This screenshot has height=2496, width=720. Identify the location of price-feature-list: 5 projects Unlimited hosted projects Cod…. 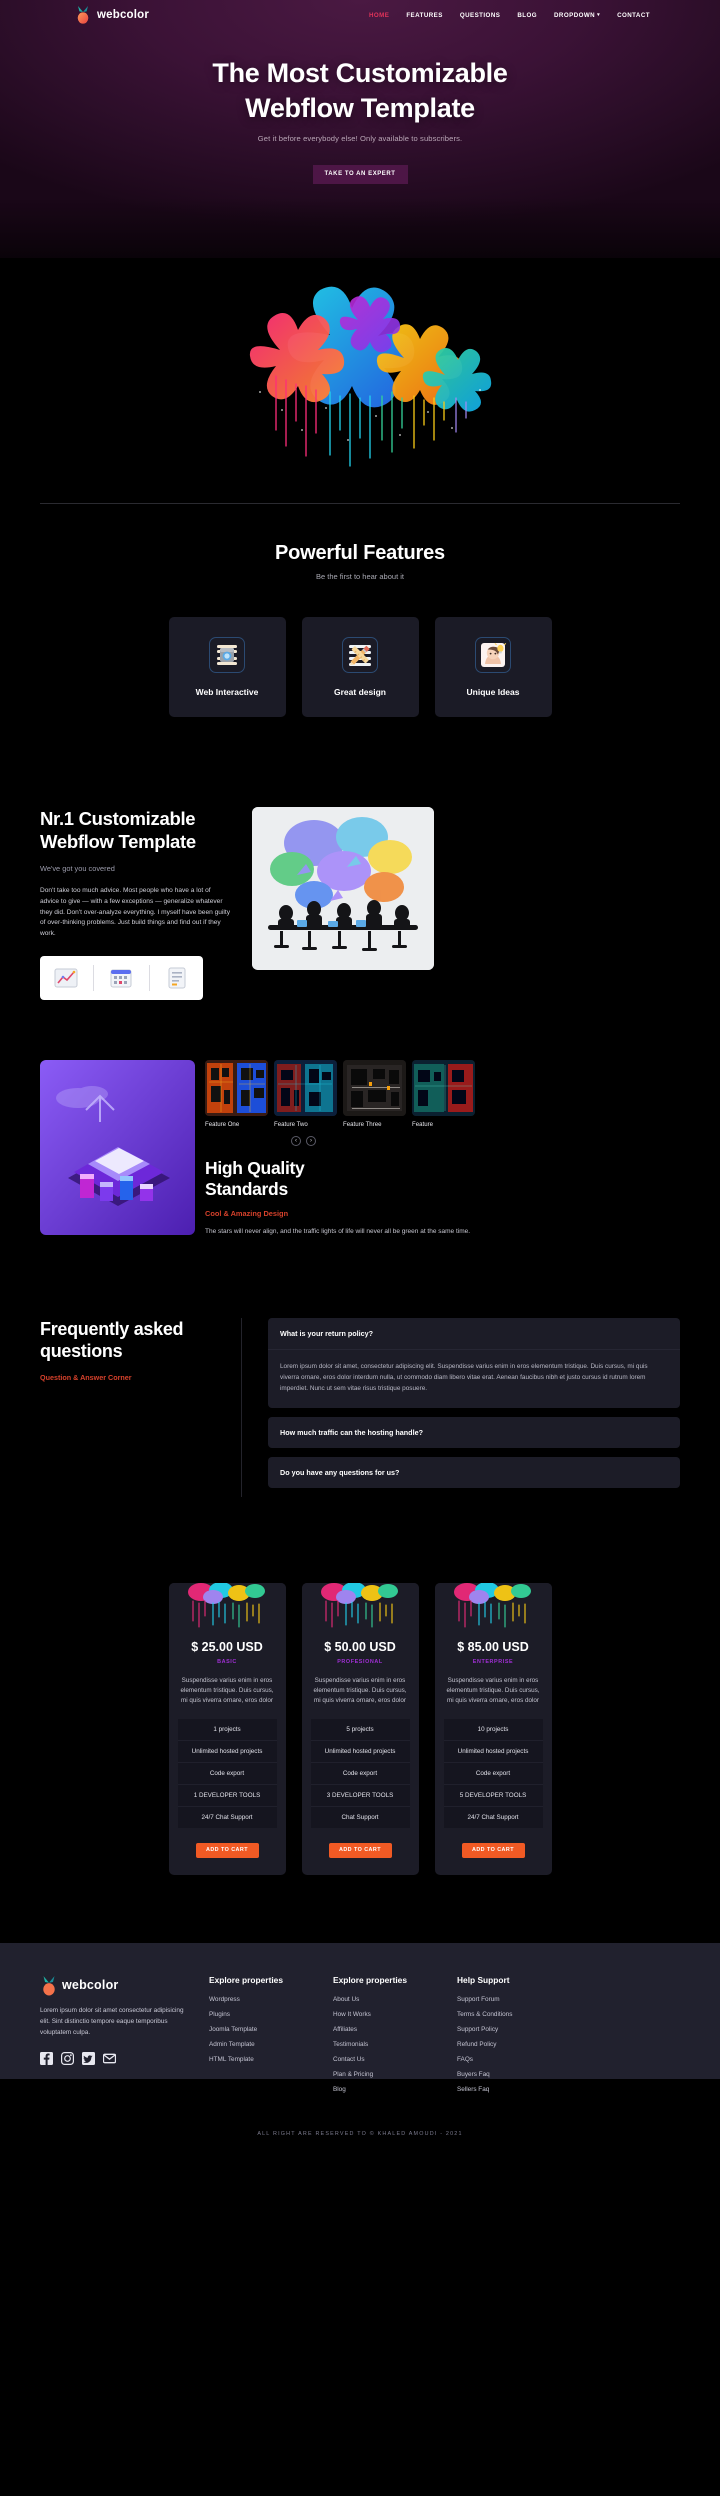
(360, 1774).